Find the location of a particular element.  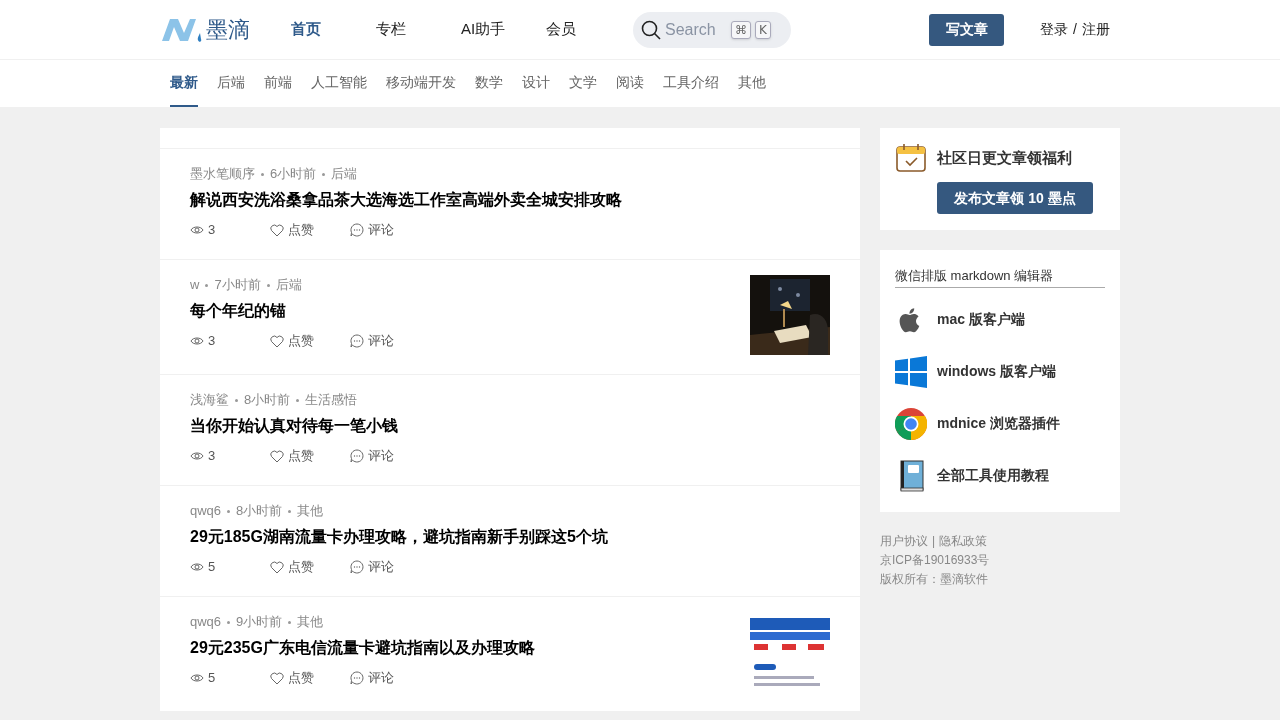

article-title: 29元185G湖南流量卡办理攻略，避坑指南新手别踩这5个坑 is located at coordinates (399, 537).